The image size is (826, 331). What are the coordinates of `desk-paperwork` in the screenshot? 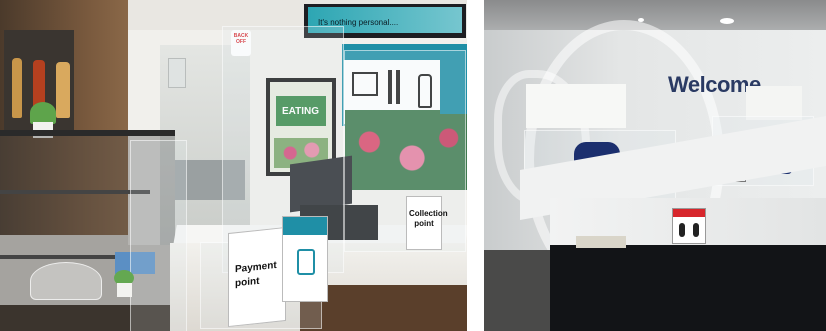 It's located at (601, 242).